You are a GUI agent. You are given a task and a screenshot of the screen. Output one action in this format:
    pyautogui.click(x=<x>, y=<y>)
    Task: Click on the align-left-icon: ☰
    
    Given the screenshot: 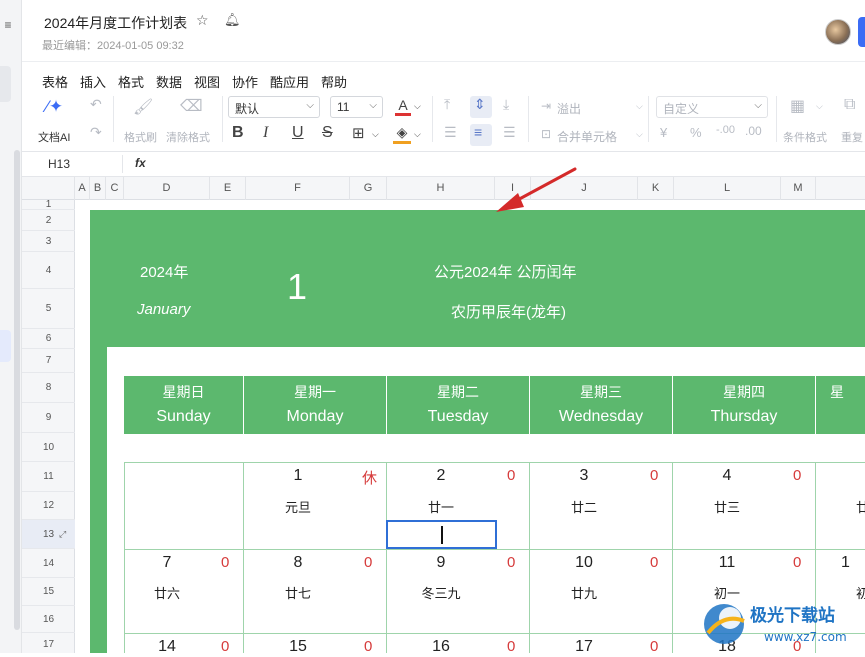 What is the action you would take?
    pyautogui.click(x=450, y=132)
    